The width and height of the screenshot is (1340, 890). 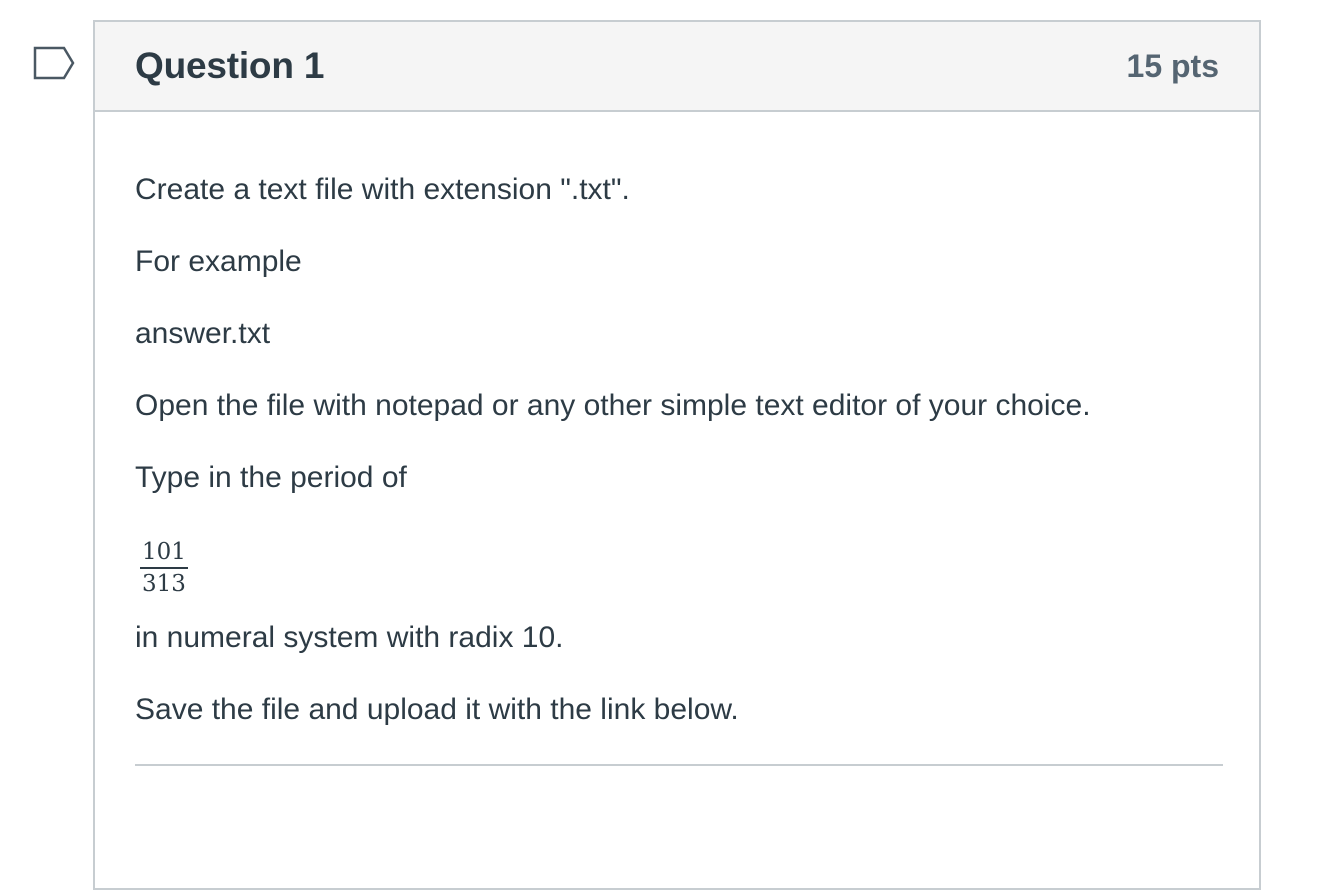 I want to click on instruction-for-example: For example, so click(x=218, y=261).